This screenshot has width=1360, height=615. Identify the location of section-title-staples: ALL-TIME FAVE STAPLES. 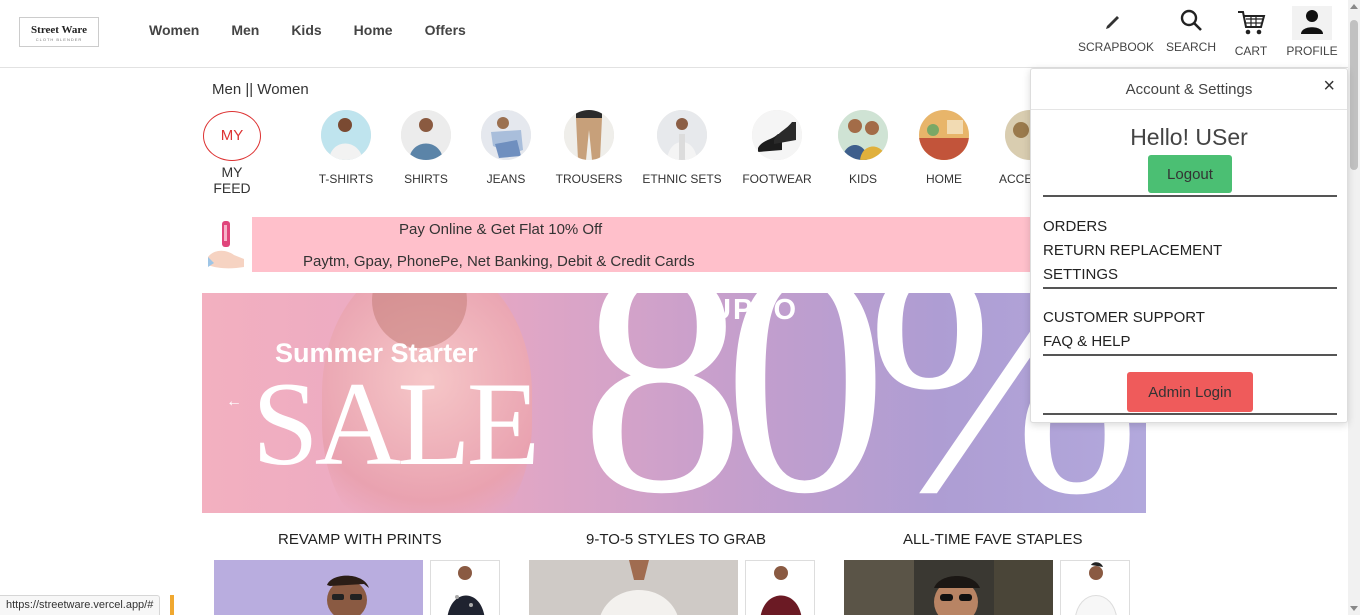
(993, 539).